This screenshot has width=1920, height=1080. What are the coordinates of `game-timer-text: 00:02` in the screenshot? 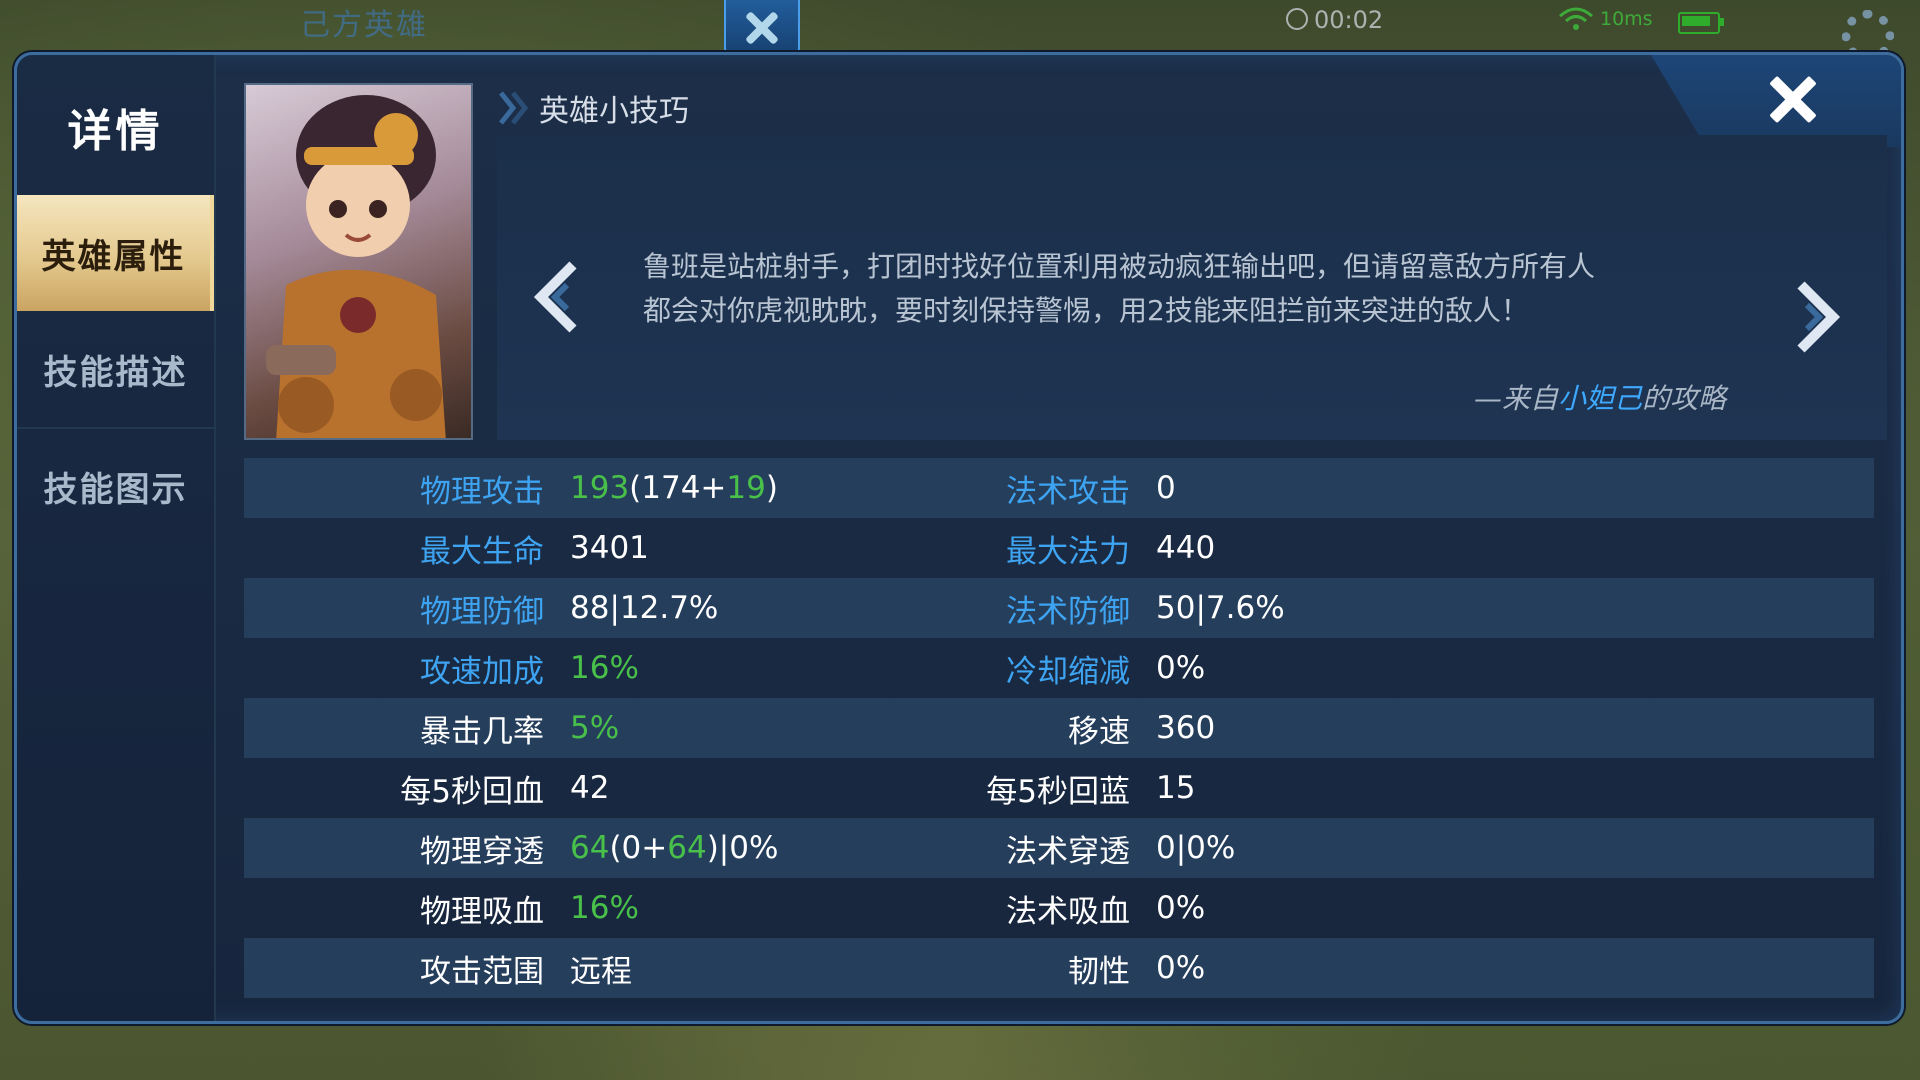 It's located at (1349, 20).